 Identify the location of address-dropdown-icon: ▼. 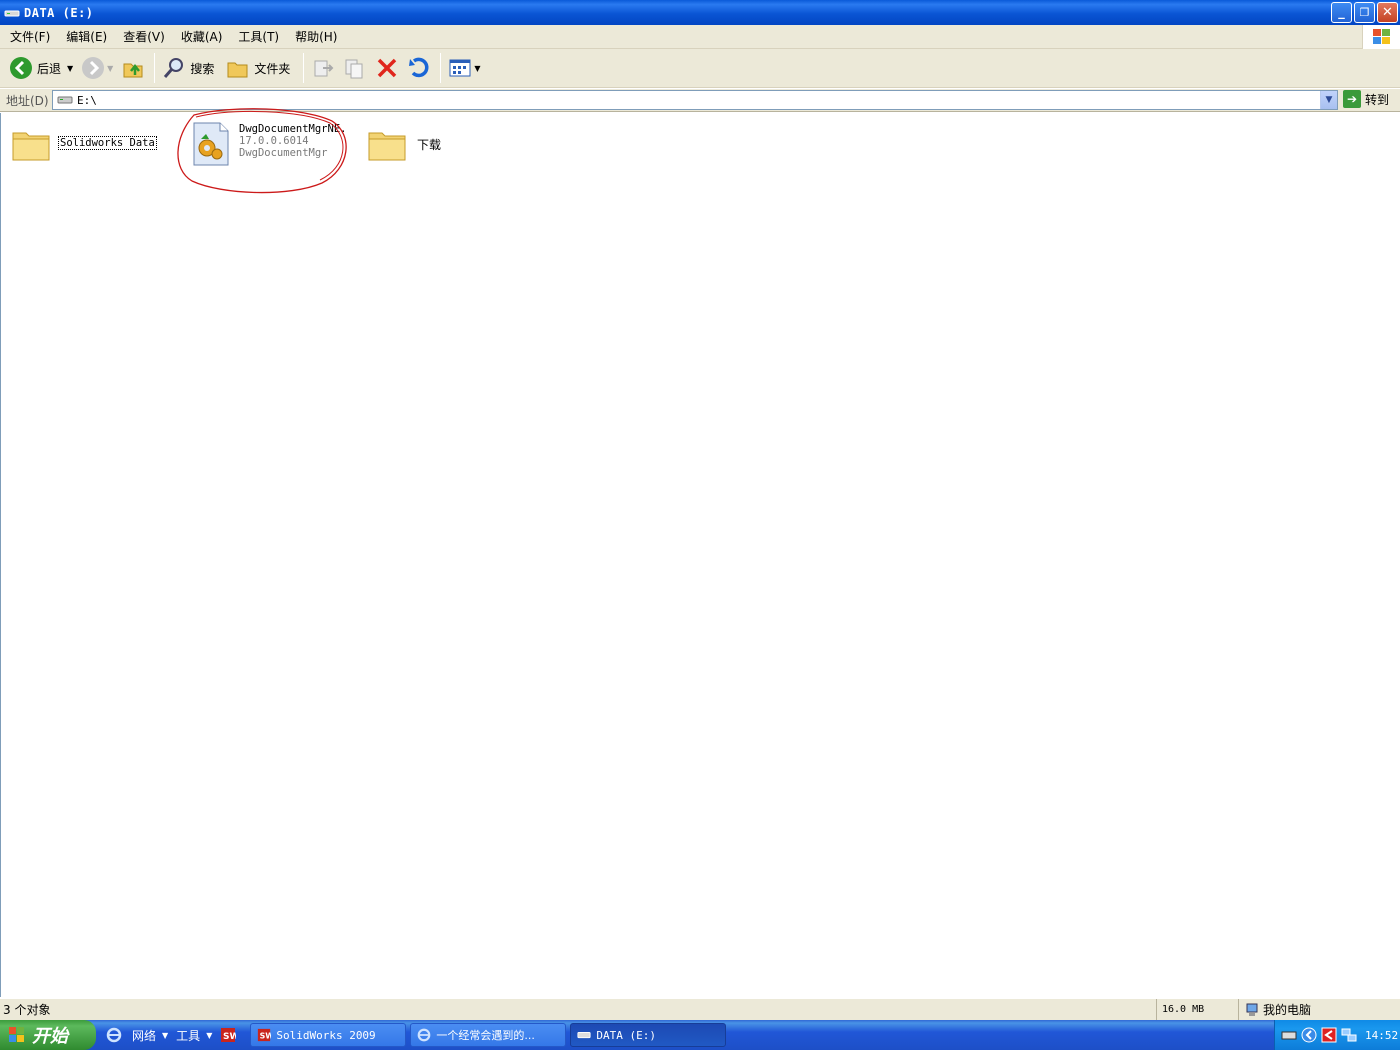
(1328, 100).